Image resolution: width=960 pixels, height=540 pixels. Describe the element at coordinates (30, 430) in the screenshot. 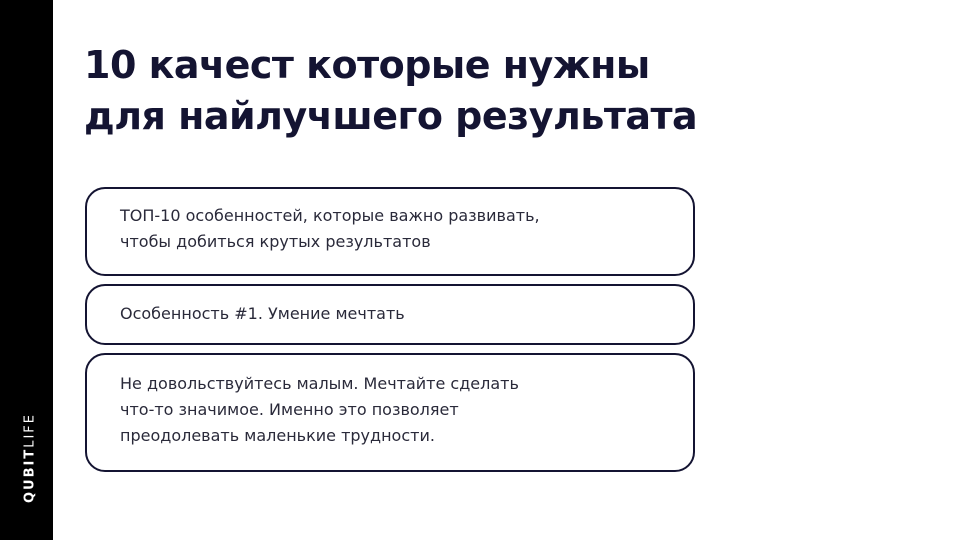

I see `brand-logo-light: LIFE` at that location.